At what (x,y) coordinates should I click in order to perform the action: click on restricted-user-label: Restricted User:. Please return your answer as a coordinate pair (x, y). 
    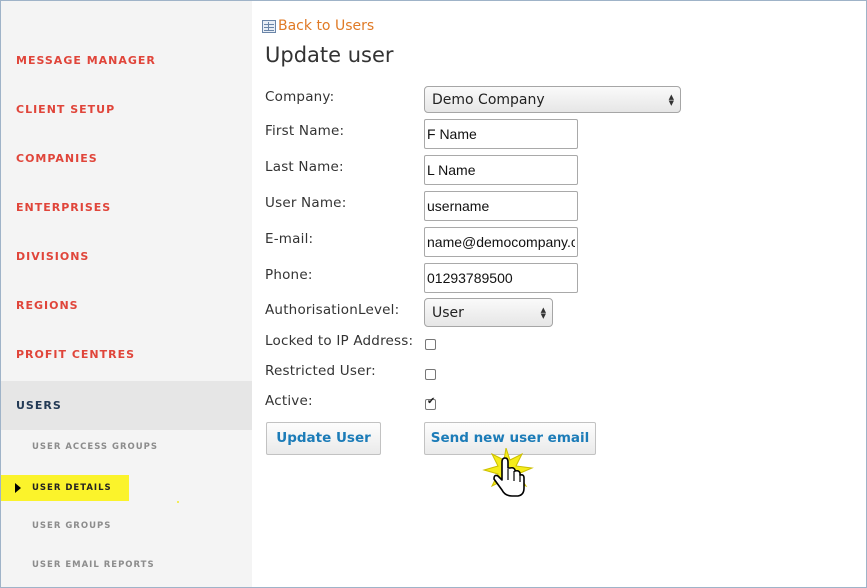
    Looking at the image, I should click on (320, 371).